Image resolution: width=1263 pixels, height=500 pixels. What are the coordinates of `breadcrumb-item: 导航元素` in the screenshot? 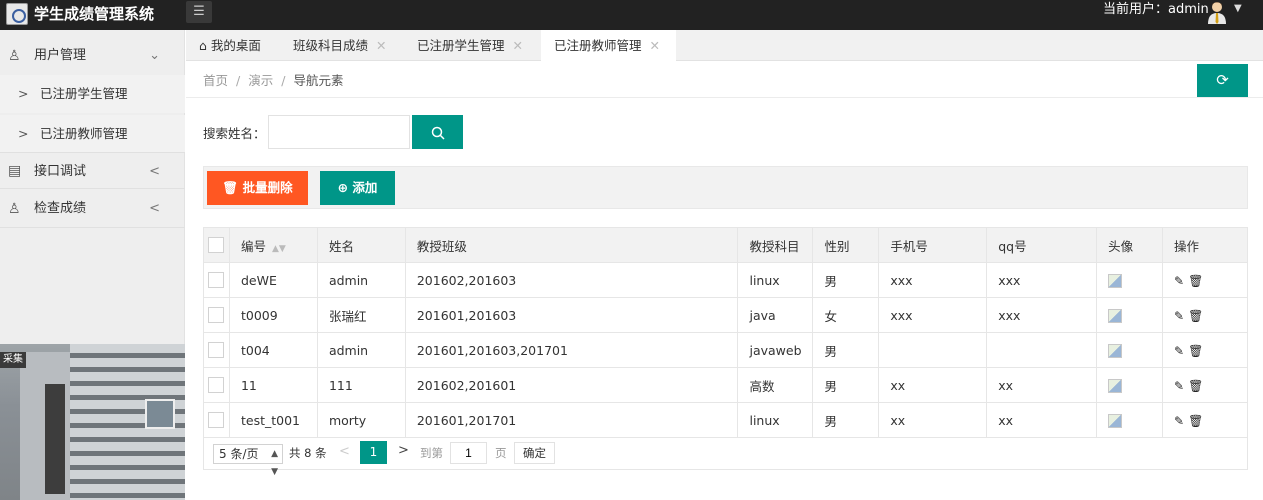 It's located at (318, 80).